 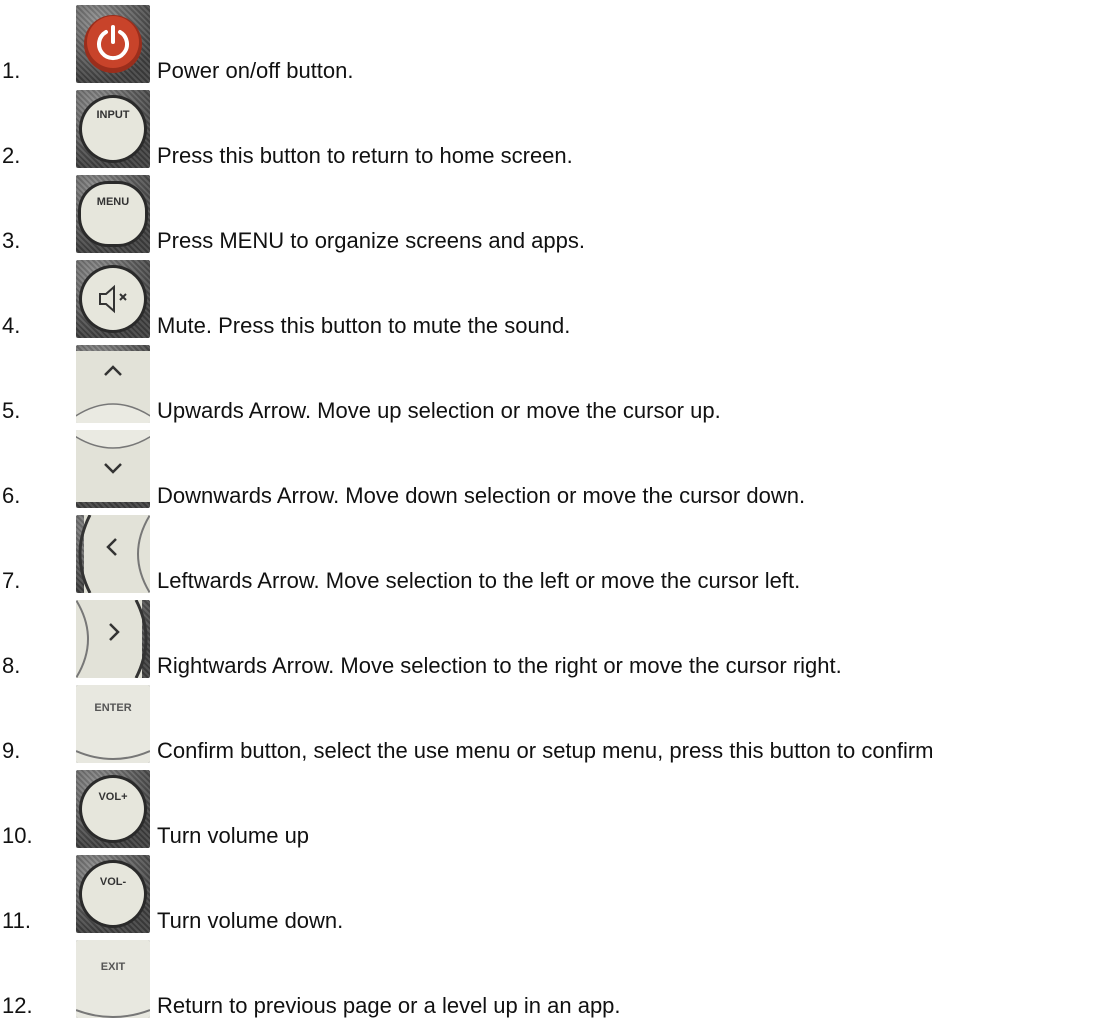 I want to click on button-print: EXIT, so click(x=113, y=967).